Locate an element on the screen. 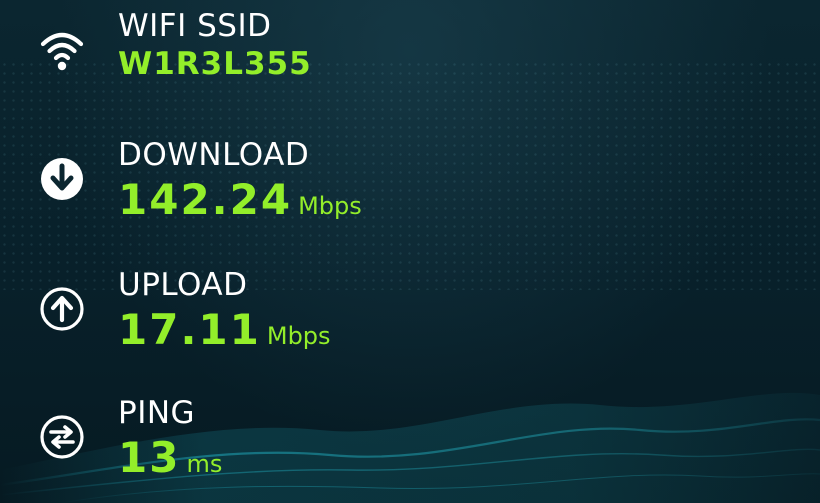 Image resolution: width=820 pixels, height=503 pixels. download-value-row: 142.24 Mbps is located at coordinates (240, 199).